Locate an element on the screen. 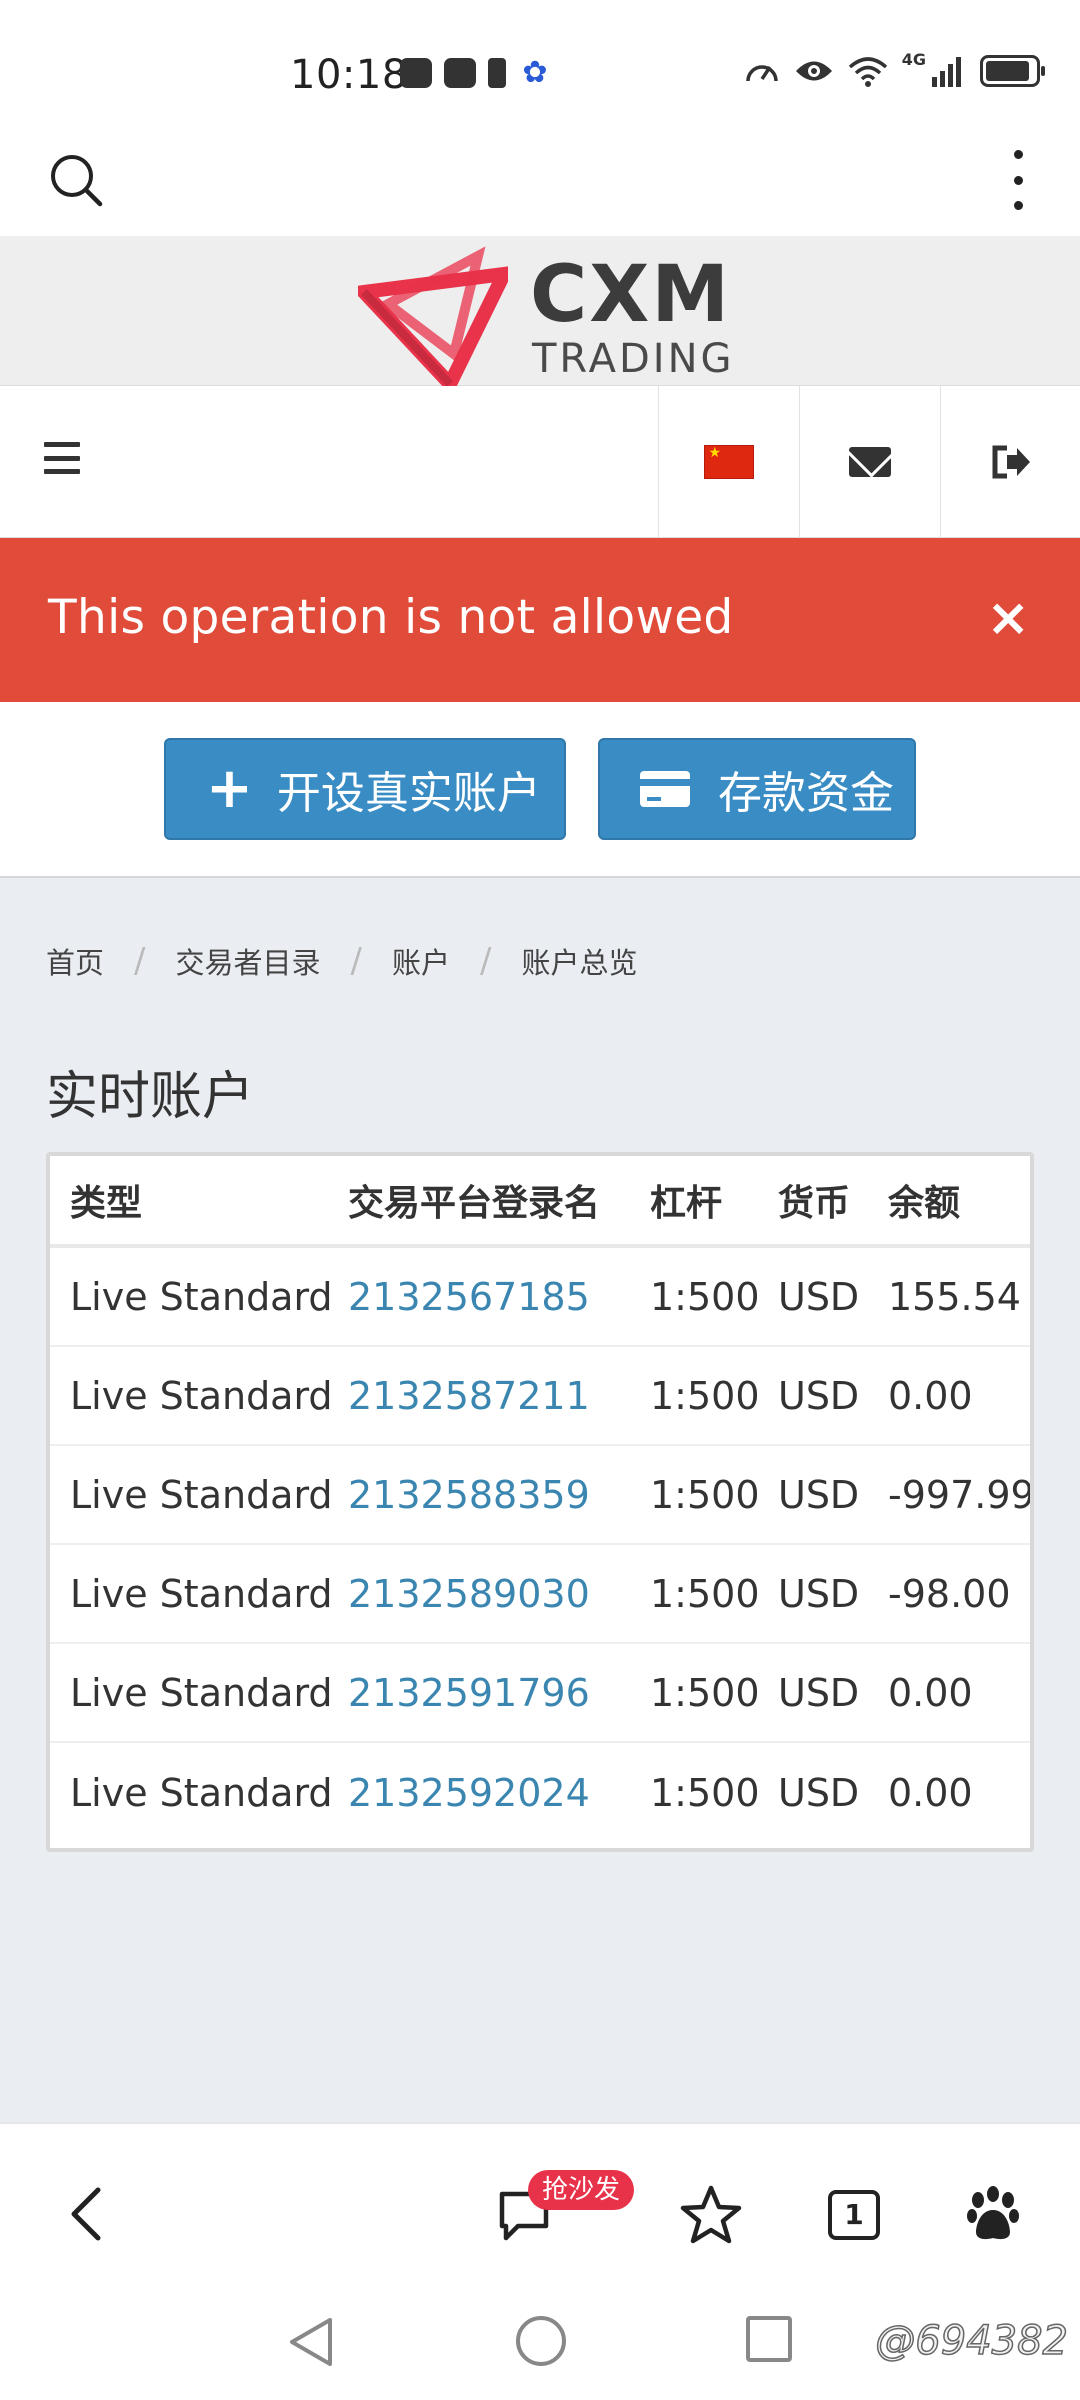 The image size is (1080, 2400). account-login-link: 2132567185 is located at coordinates (469, 1296).